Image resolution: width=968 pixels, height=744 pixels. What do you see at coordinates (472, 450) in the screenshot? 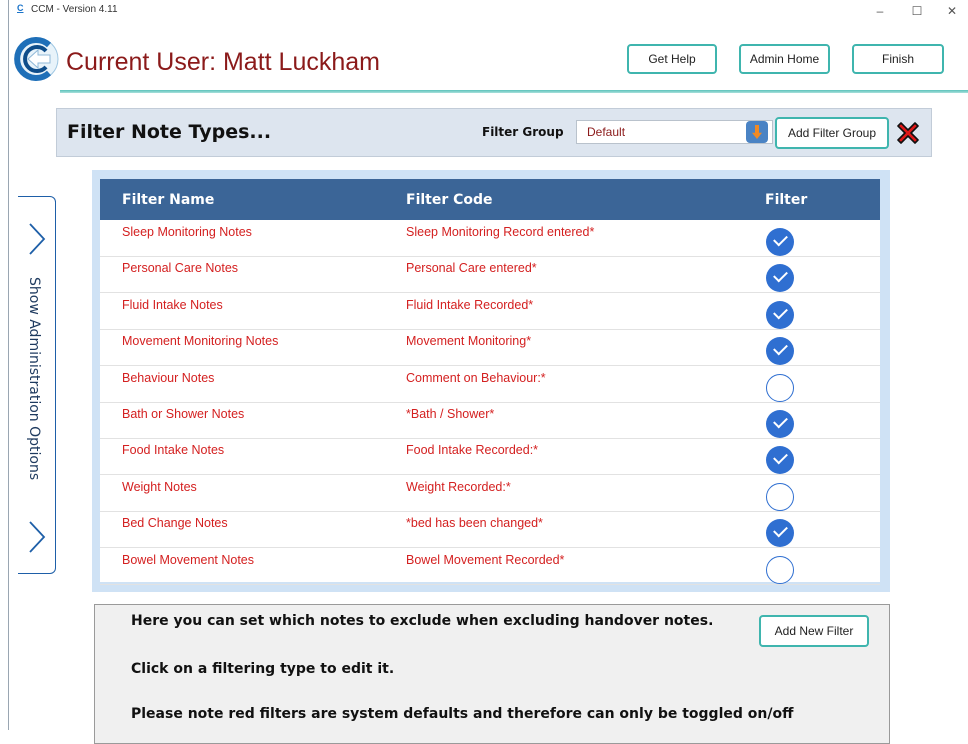
I see `filter-code-cell: Food Intake Recorded:*` at bounding box center [472, 450].